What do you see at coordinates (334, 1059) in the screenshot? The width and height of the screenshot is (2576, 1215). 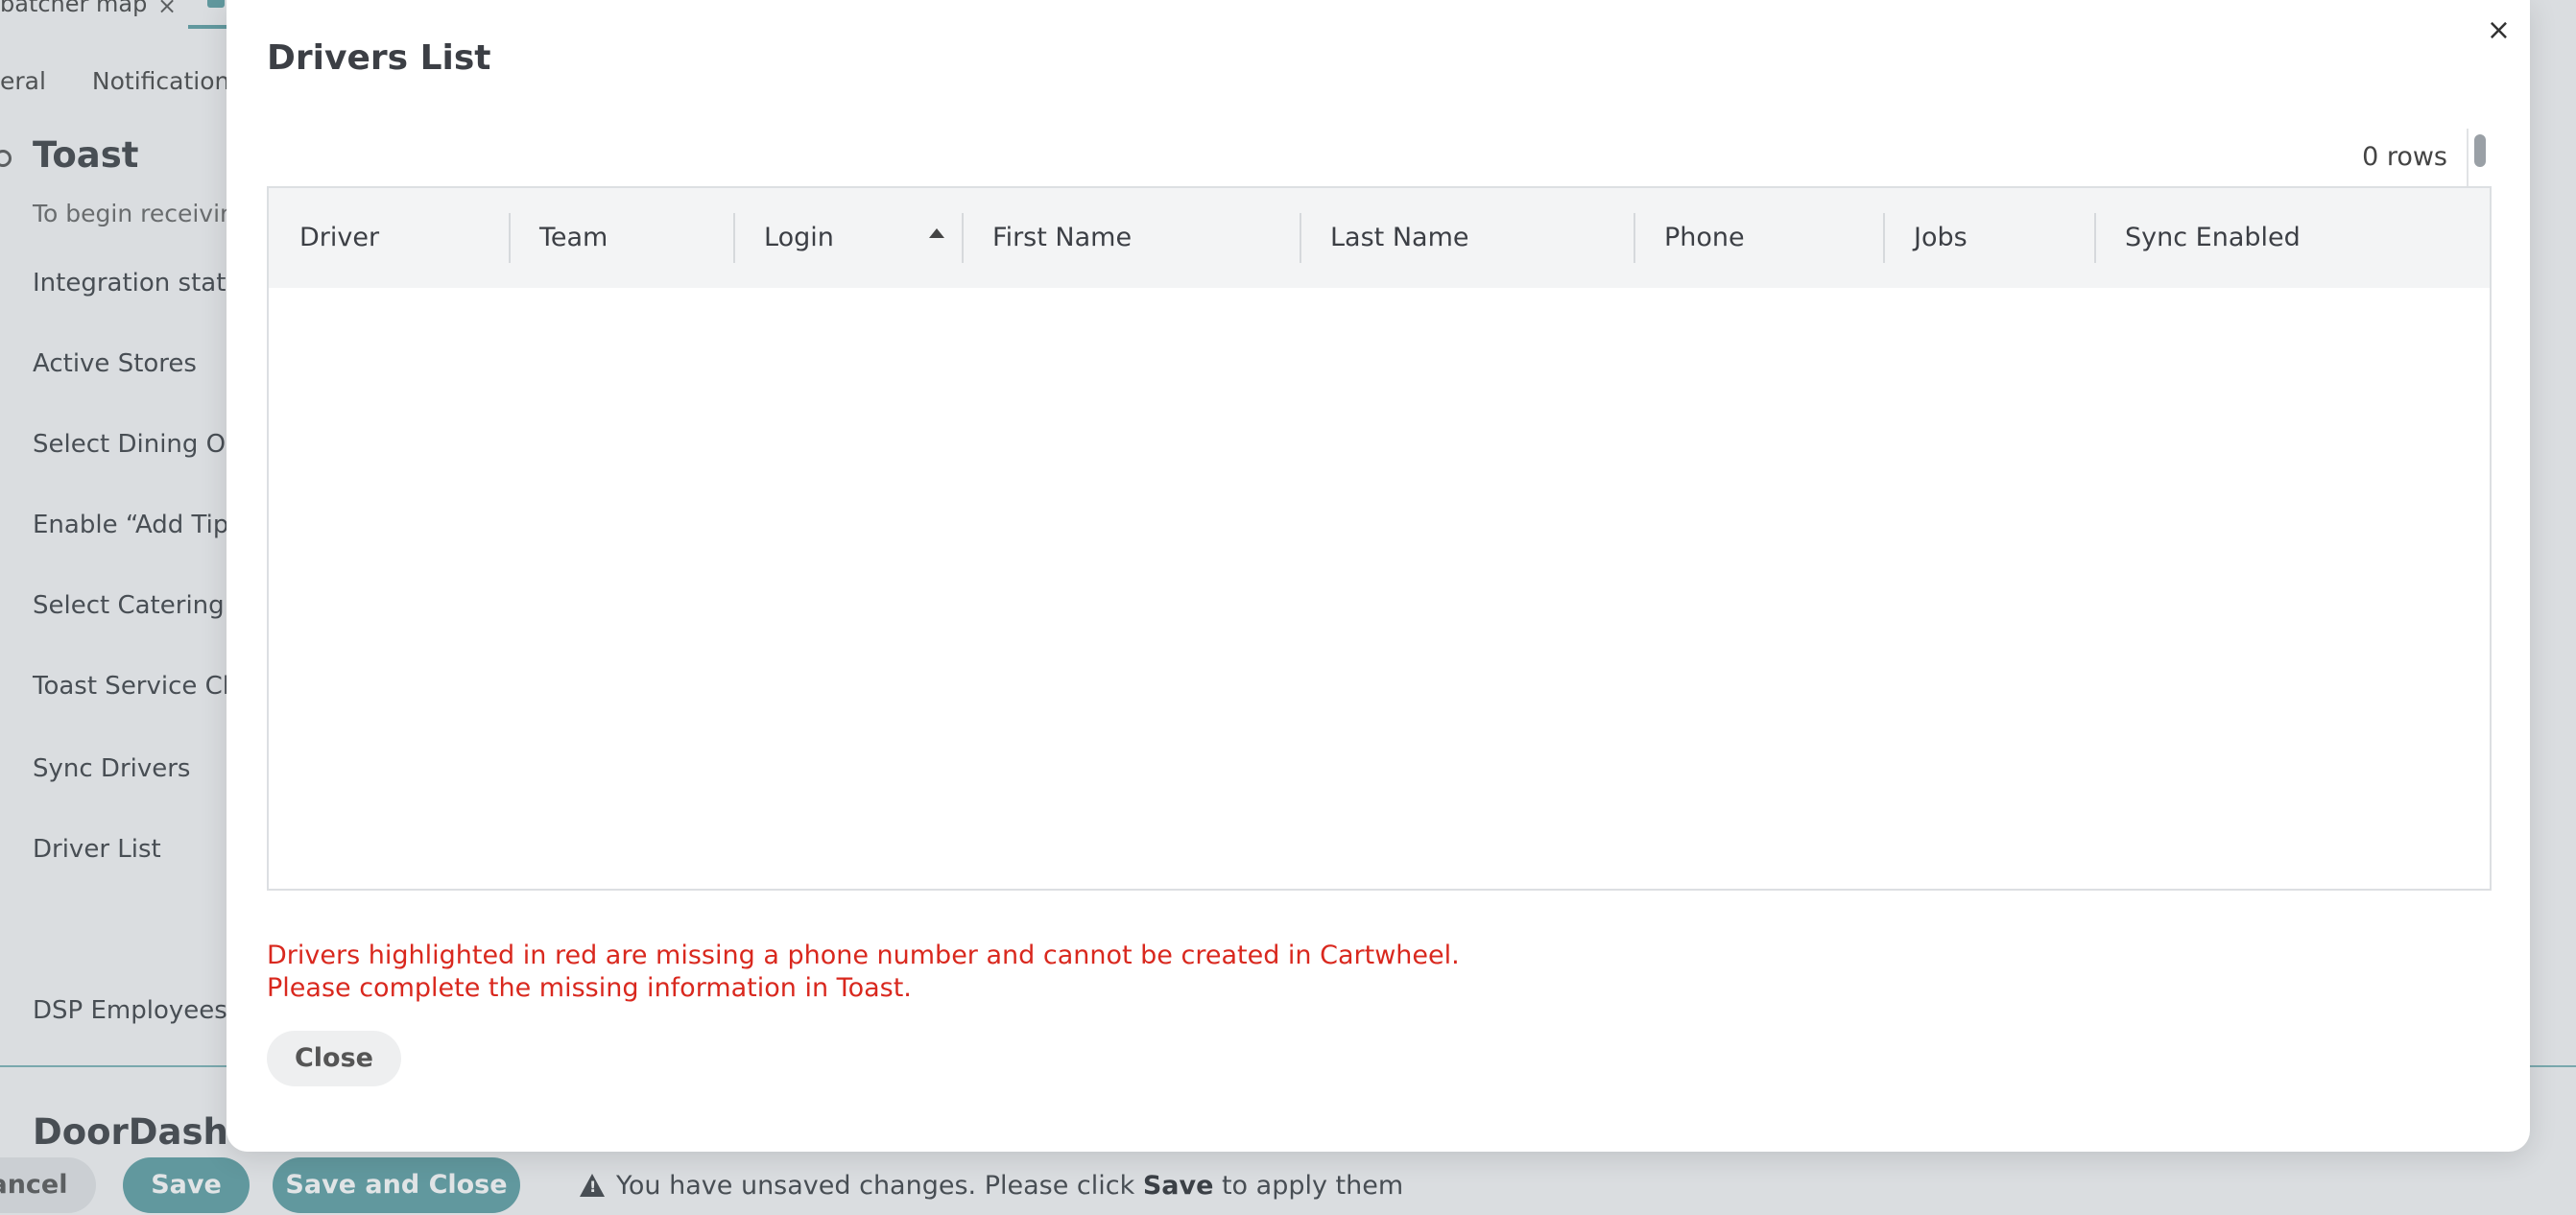 I see `close-button: Close` at bounding box center [334, 1059].